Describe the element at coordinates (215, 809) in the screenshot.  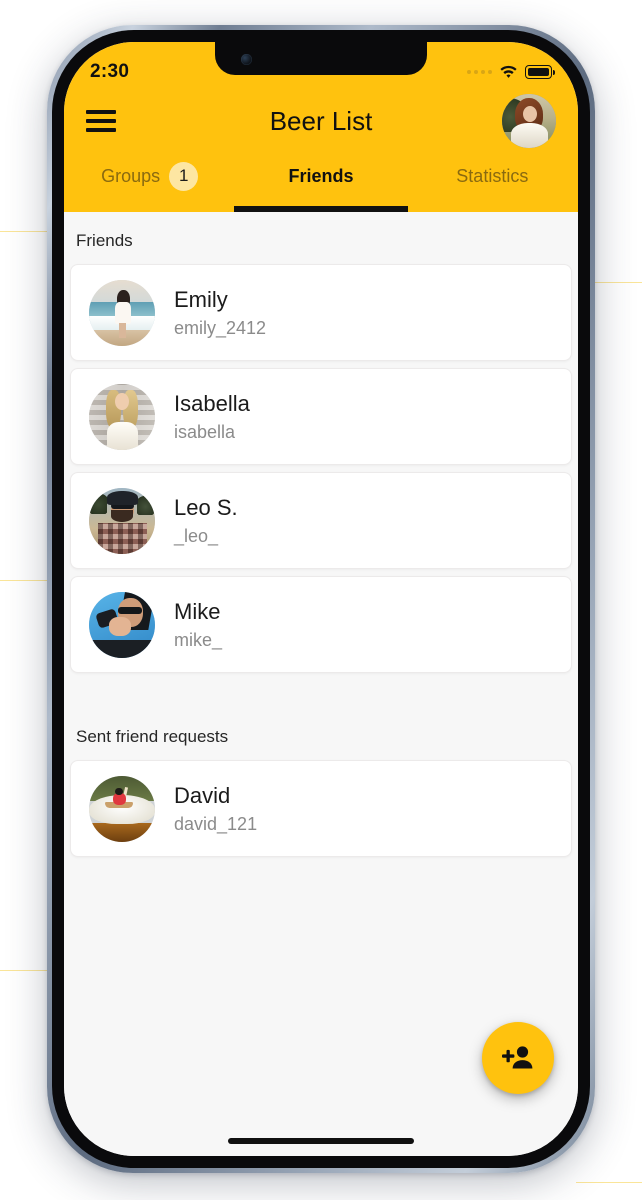
I see `list-item-text: David david_121` at that location.